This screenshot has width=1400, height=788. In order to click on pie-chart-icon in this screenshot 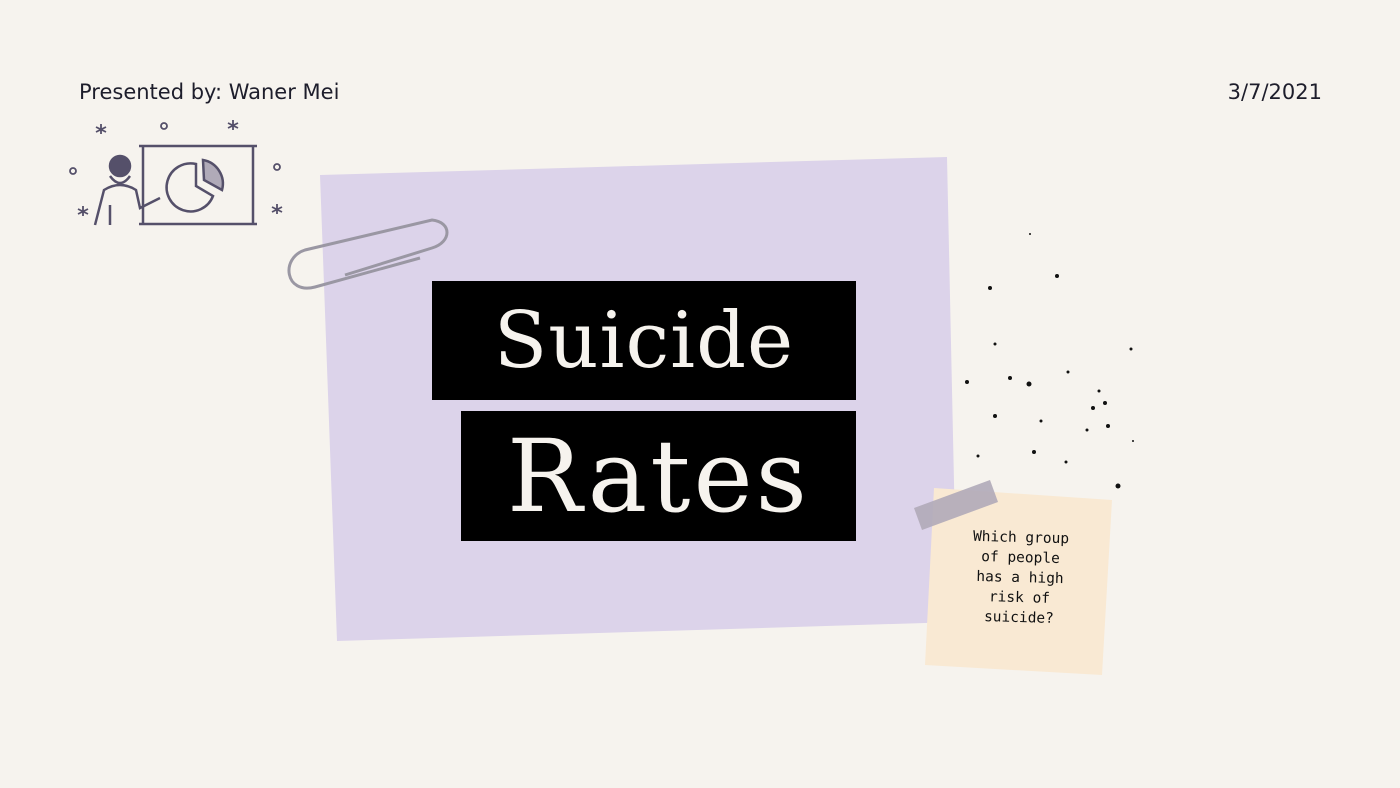, I will do `click(195, 185)`.